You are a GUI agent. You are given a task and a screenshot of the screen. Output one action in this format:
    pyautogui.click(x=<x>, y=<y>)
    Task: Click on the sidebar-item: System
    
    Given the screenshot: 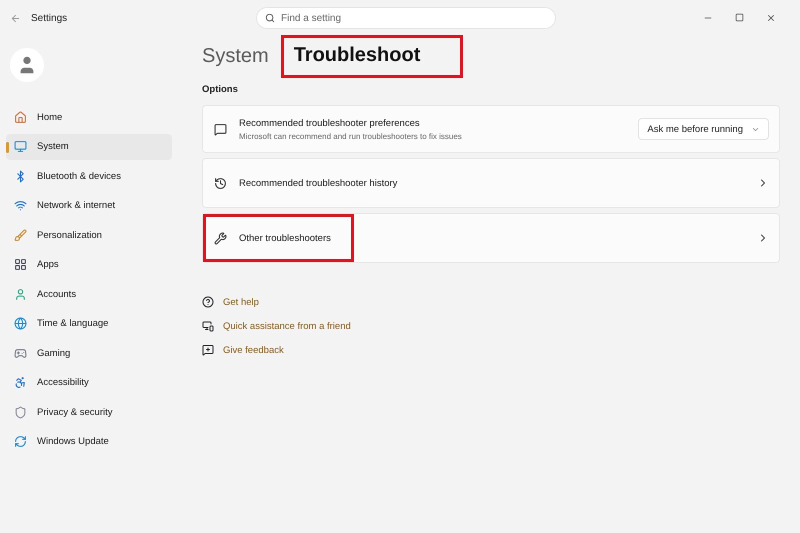 What is the action you would take?
    pyautogui.click(x=89, y=147)
    